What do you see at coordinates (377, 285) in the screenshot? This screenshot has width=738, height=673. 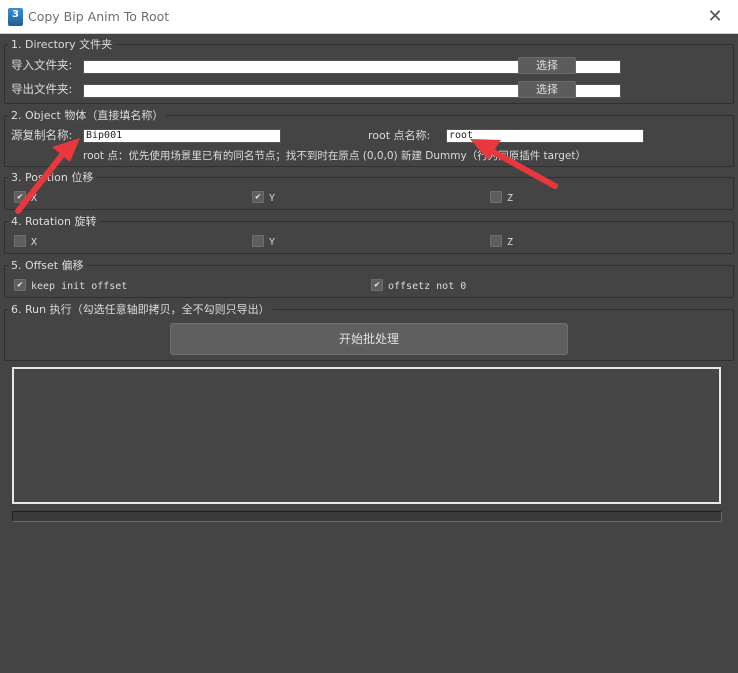 I see `offsetz-not-zero-checkbox: ✔` at bounding box center [377, 285].